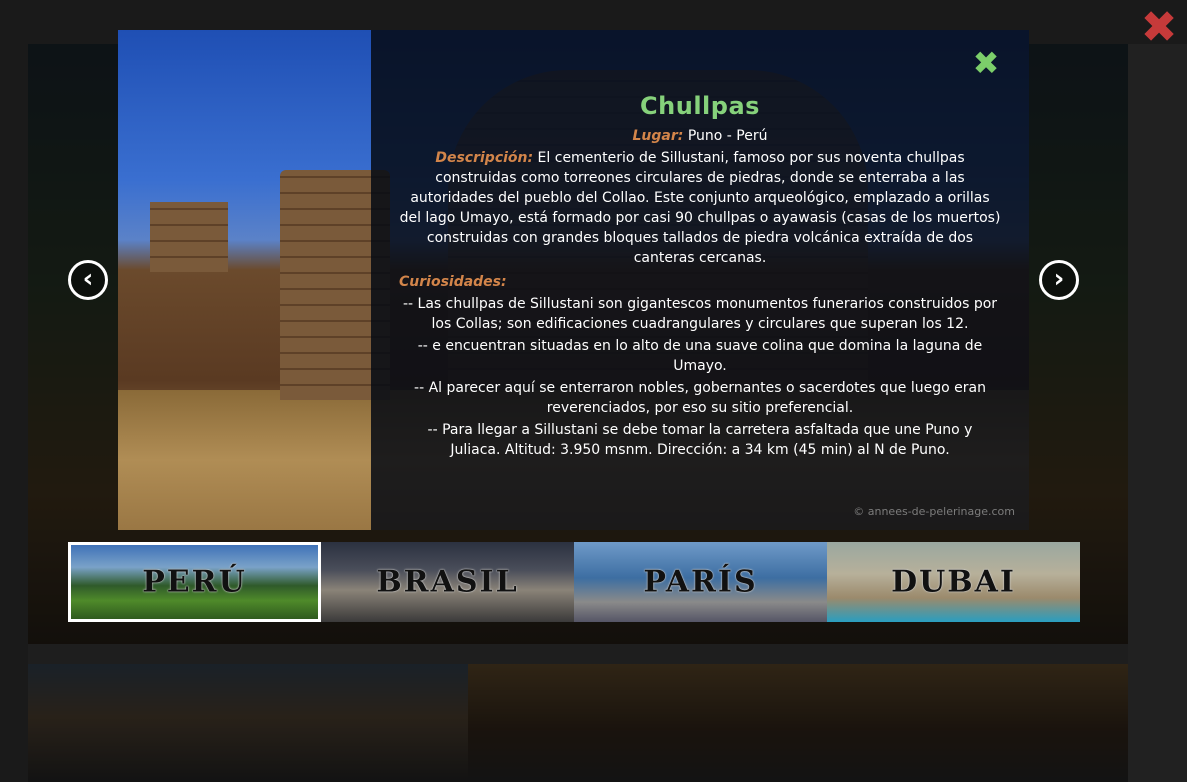 This screenshot has height=782, width=1187. What do you see at coordinates (1059, 280) in the screenshot?
I see `next-arrow-icon: ›` at bounding box center [1059, 280].